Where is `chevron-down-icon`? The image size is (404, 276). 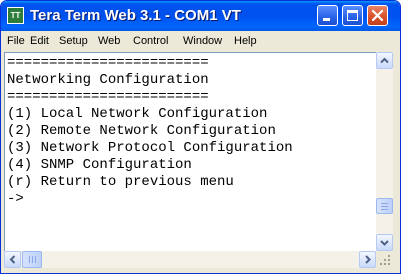
chevron-down-icon is located at coordinates (384, 243).